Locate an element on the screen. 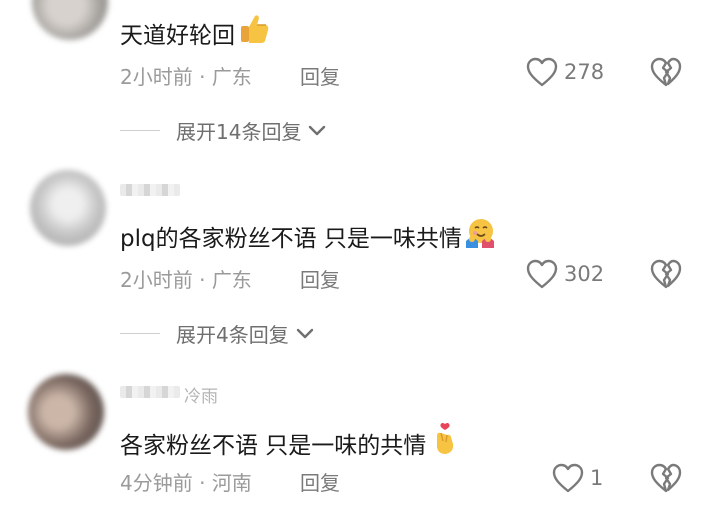 This screenshot has width=720, height=506. like-button: 278 is located at coordinates (565, 72).